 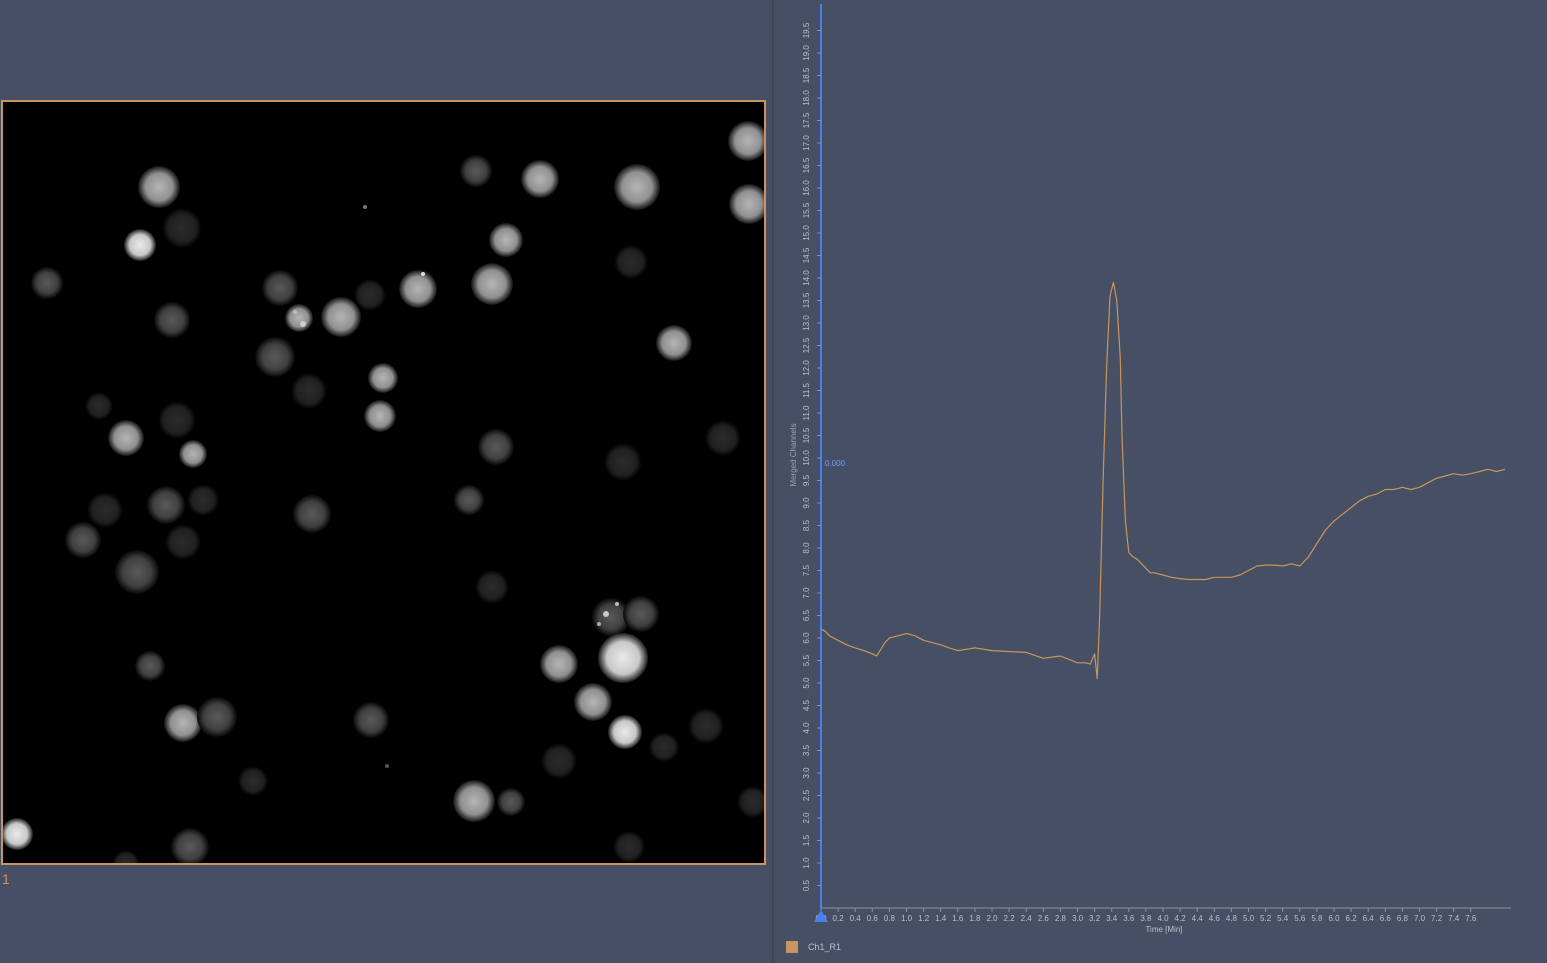 I want to click on x-tick-label: 2.8, so click(x=1061, y=918).